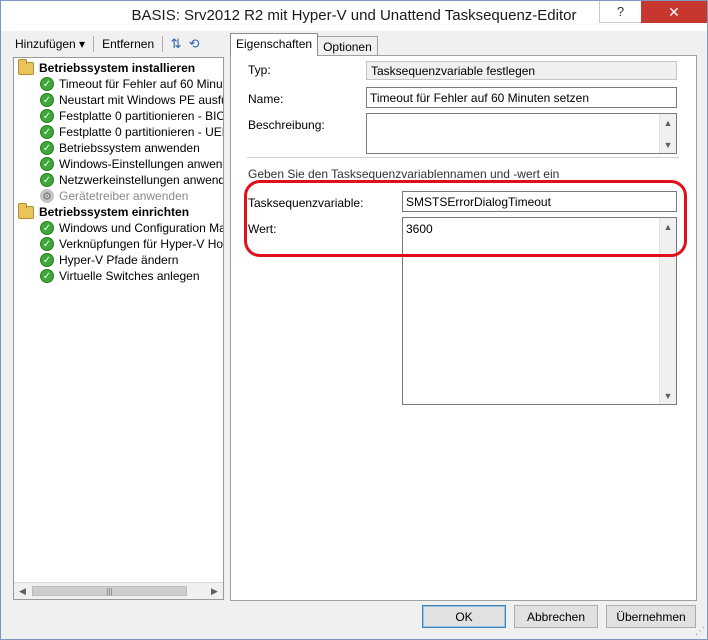  Describe the element at coordinates (114, 212) in the screenshot. I see `tree-group-label: Betriebssystem einrichten` at that location.